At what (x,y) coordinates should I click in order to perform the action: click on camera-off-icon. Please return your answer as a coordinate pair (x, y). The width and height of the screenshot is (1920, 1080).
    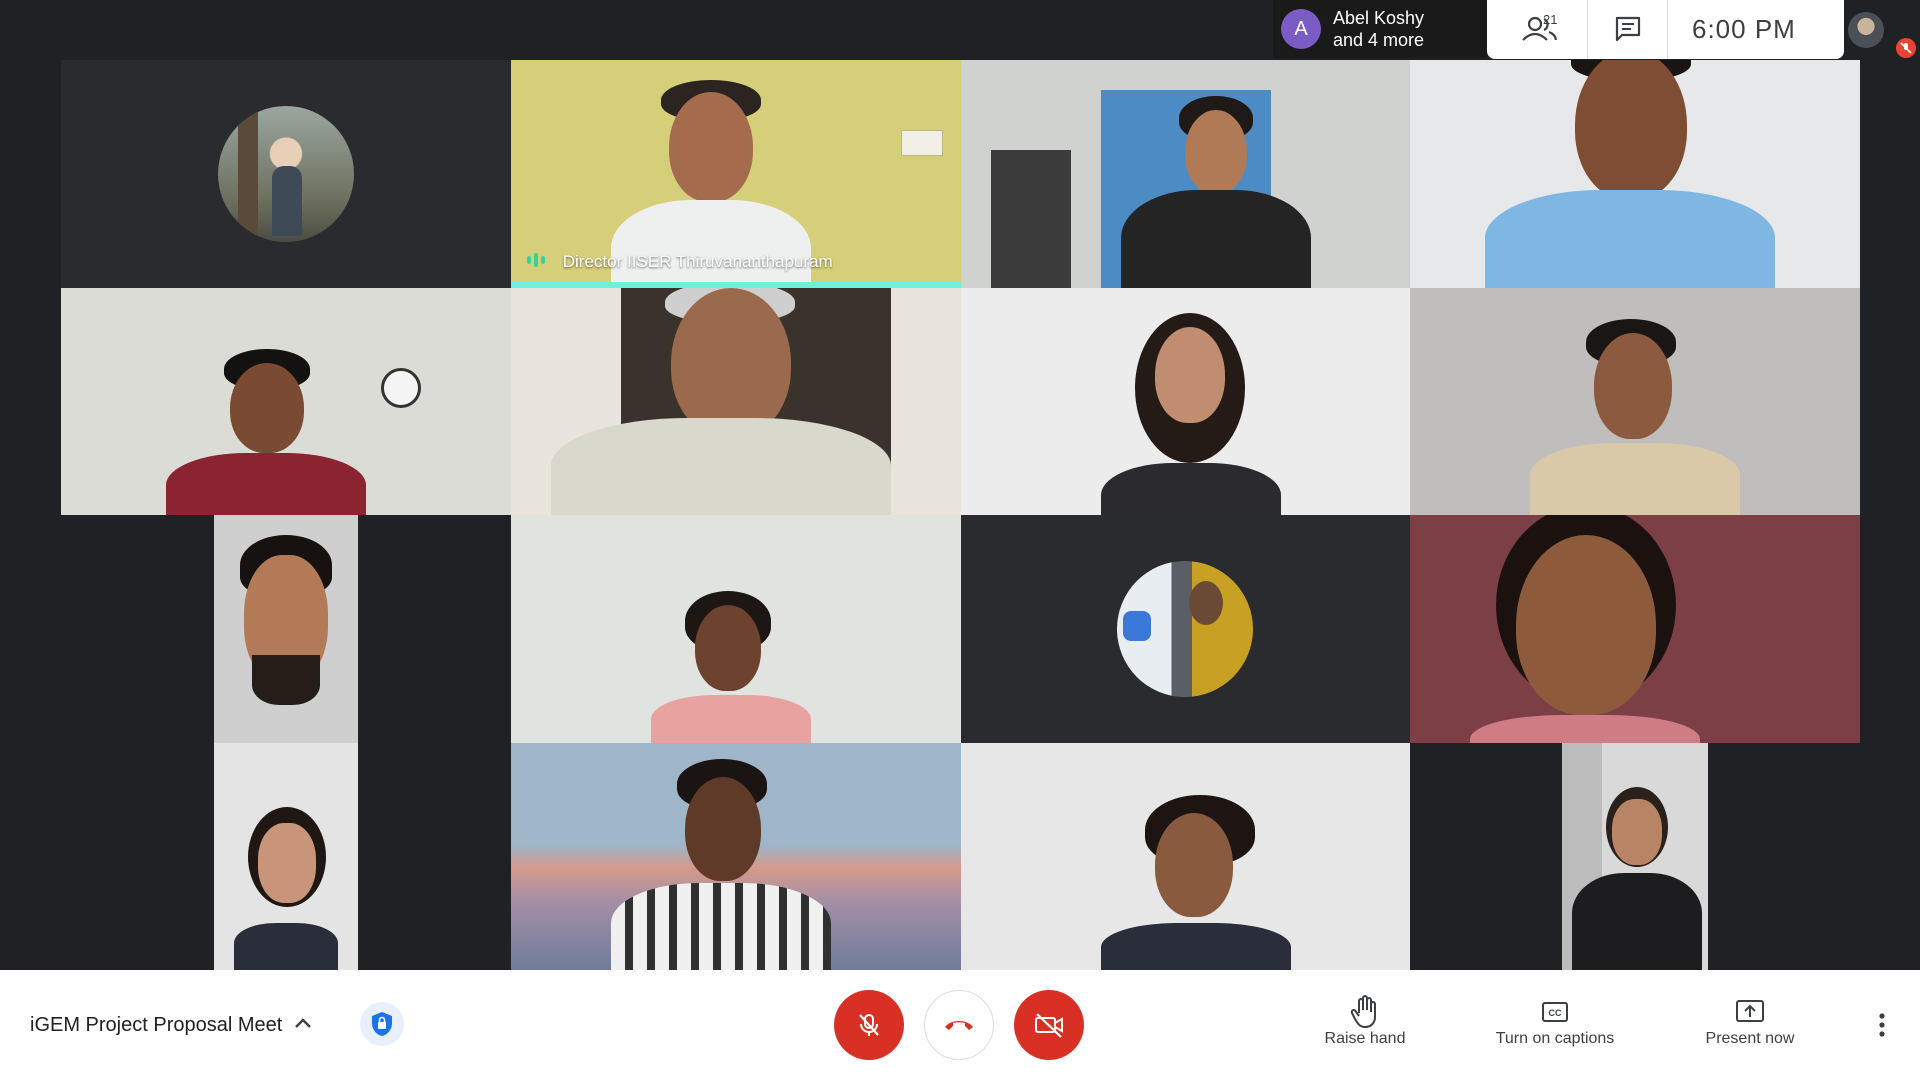
    Looking at the image, I should click on (1049, 1025).